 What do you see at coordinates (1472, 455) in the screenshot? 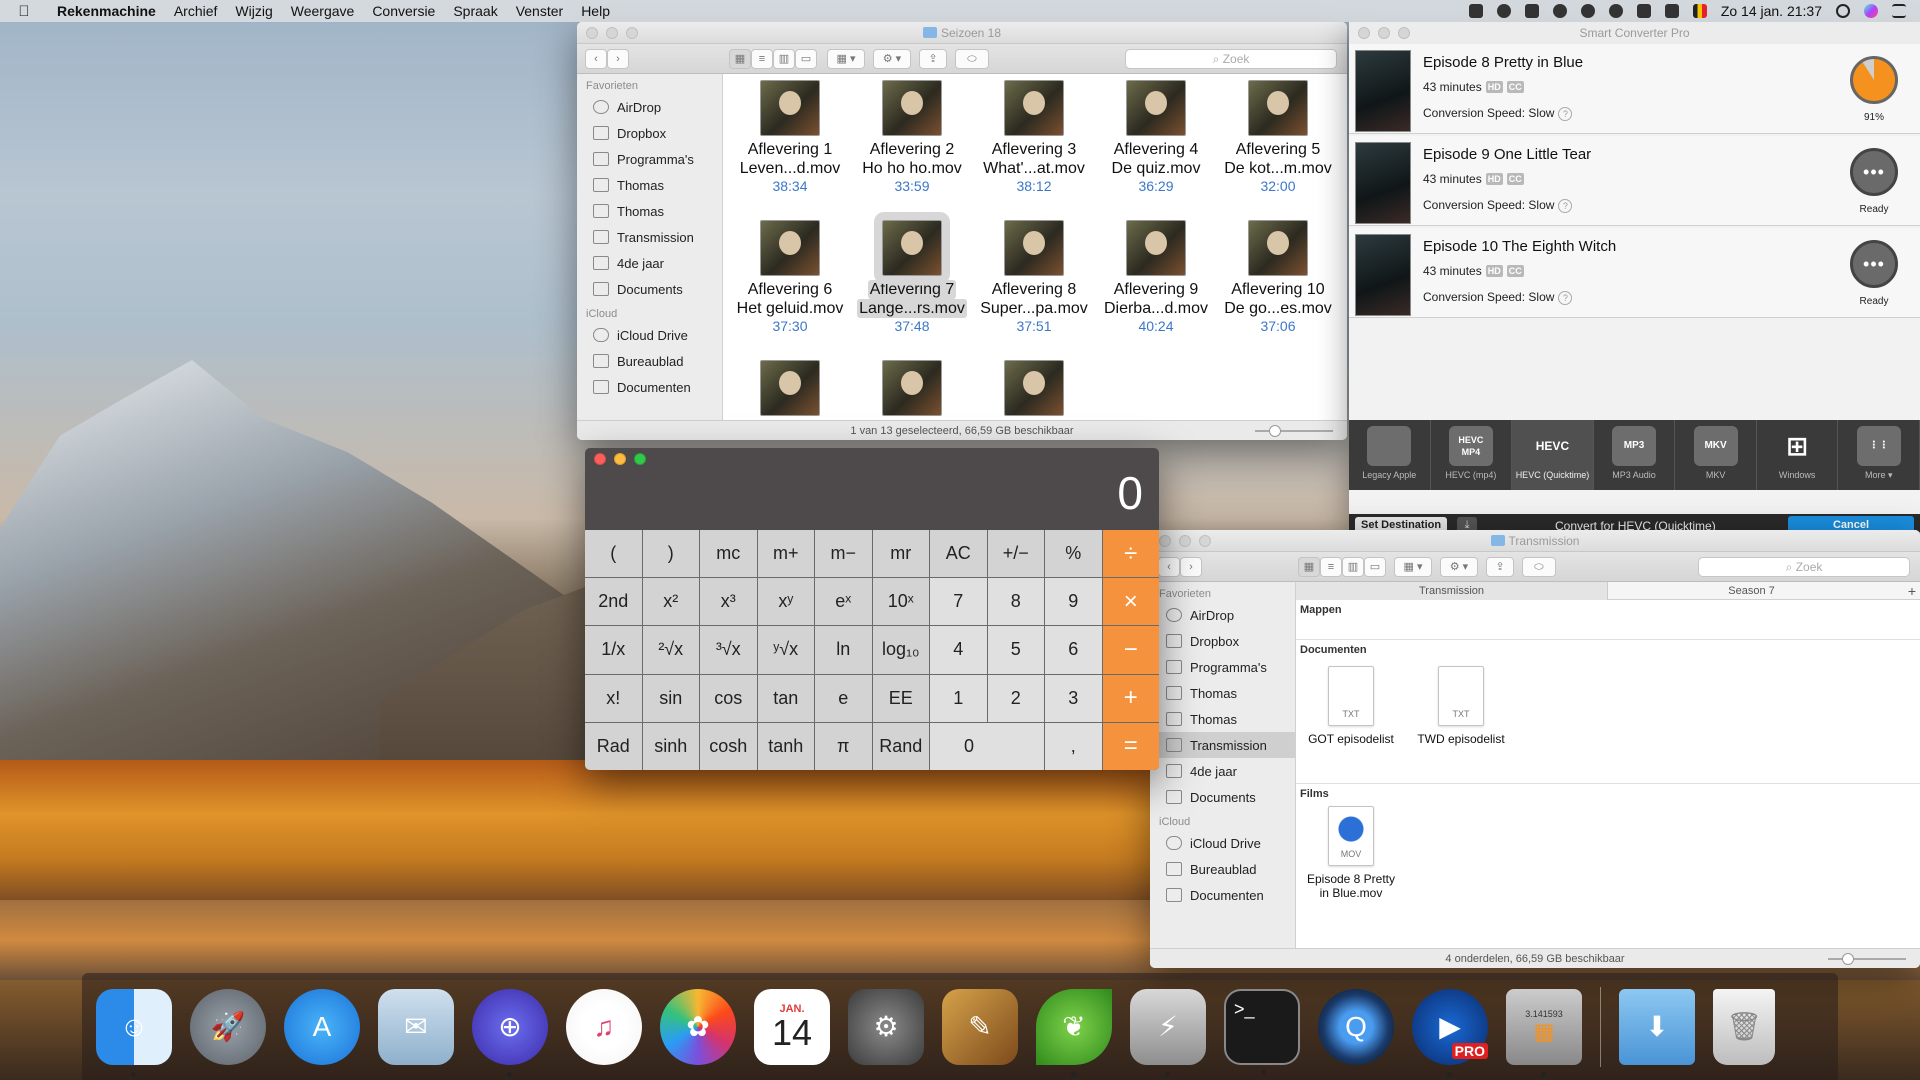
I see `format-hevc-mp4: HEVC MP4 HEVC (mp4)` at bounding box center [1472, 455].